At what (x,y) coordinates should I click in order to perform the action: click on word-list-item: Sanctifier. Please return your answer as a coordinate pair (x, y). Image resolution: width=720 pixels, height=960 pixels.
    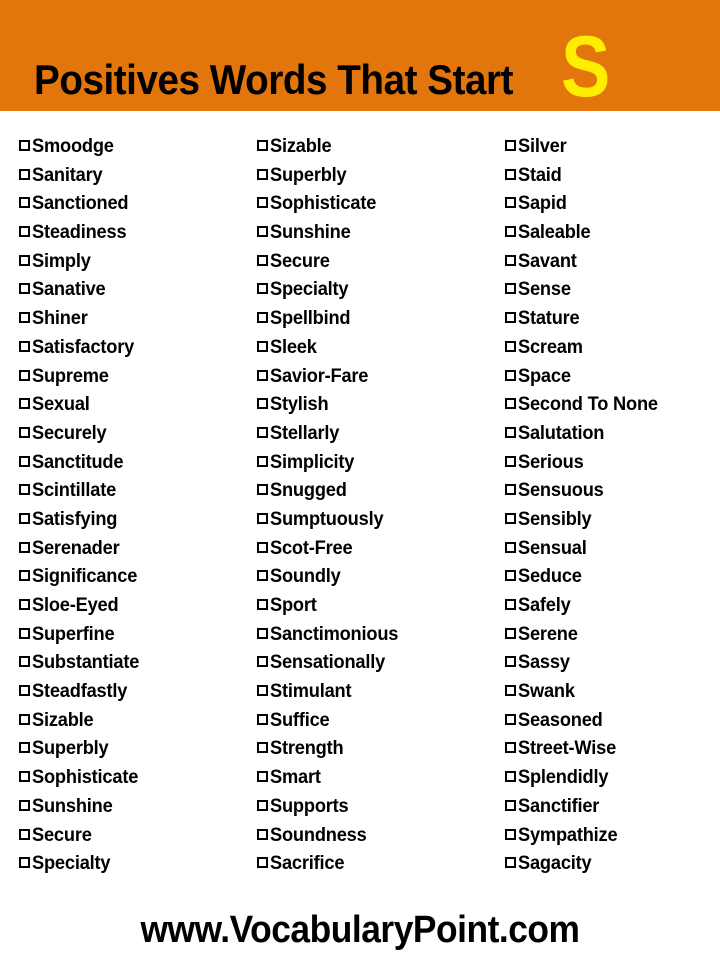
    Looking at the image, I should click on (612, 807).